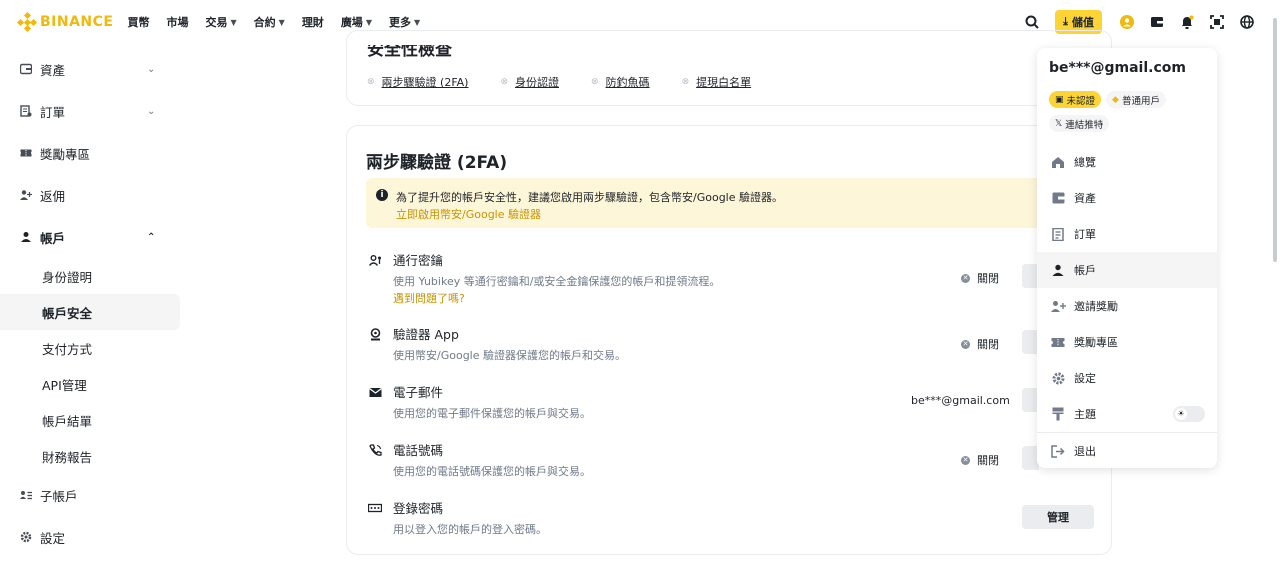 This screenshot has height=570, width=1280. Describe the element at coordinates (1096, 306) in the screenshot. I see `menu-label: 邀請獎勵` at that location.